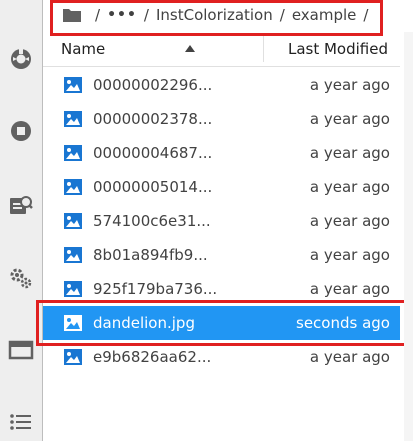 This screenshot has width=413, height=441. I want to click on breadcrumb: / ••• / InstColorization / example /, so click(216, 15).